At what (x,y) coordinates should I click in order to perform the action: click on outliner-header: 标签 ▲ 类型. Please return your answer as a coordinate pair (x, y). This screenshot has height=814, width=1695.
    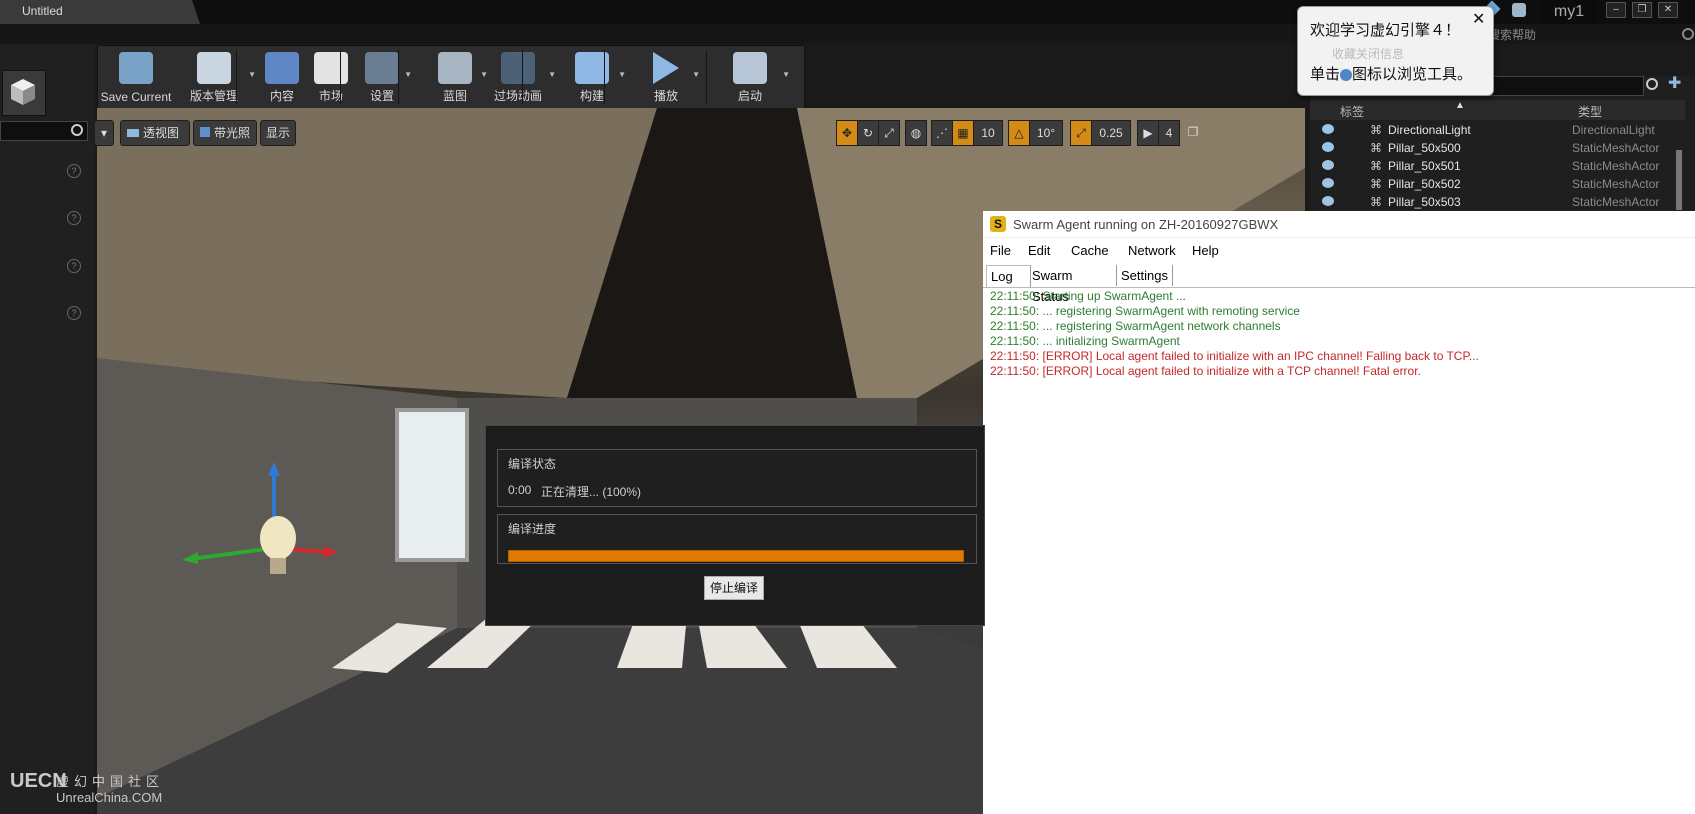
    Looking at the image, I should click on (1497, 110).